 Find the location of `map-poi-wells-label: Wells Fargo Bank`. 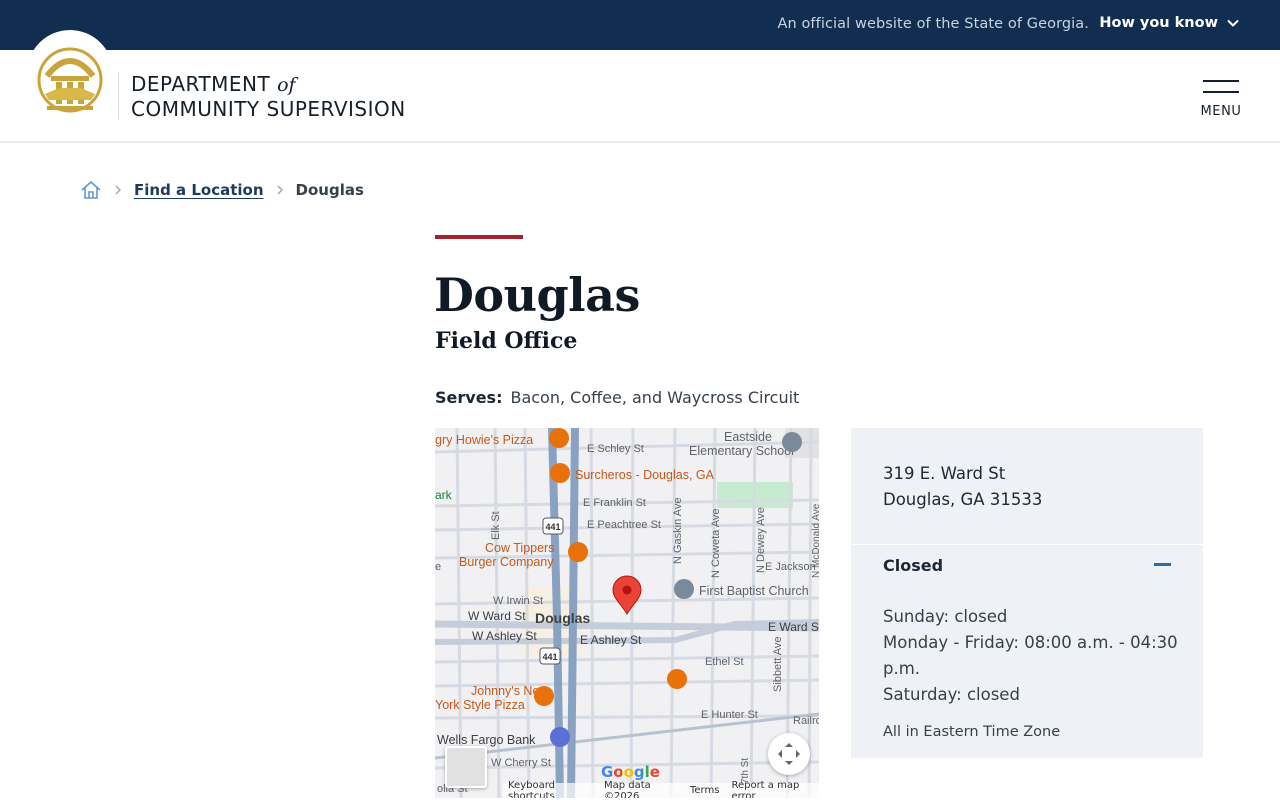

map-poi-wells-label: Wells Fargo Bank is located at coordinates (486, 740).